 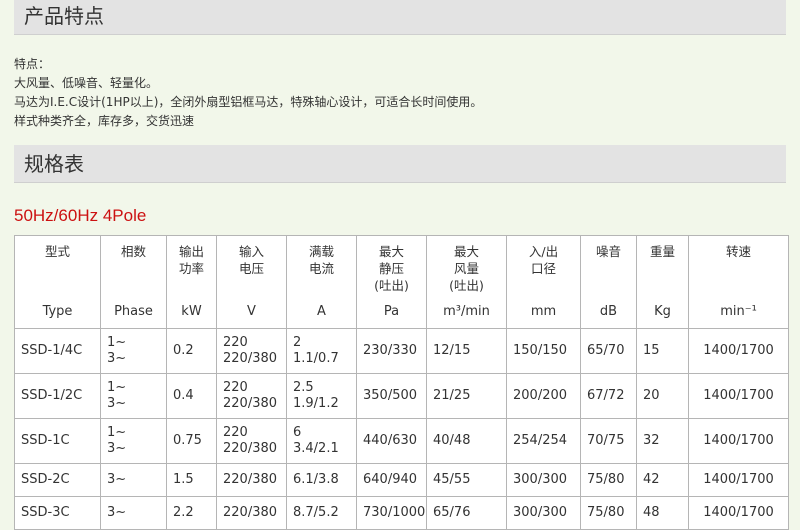 What do you see at coordinates (662, 351) in the screenshot?
I see `table-cell: 15` at bounding box center [662, 351].